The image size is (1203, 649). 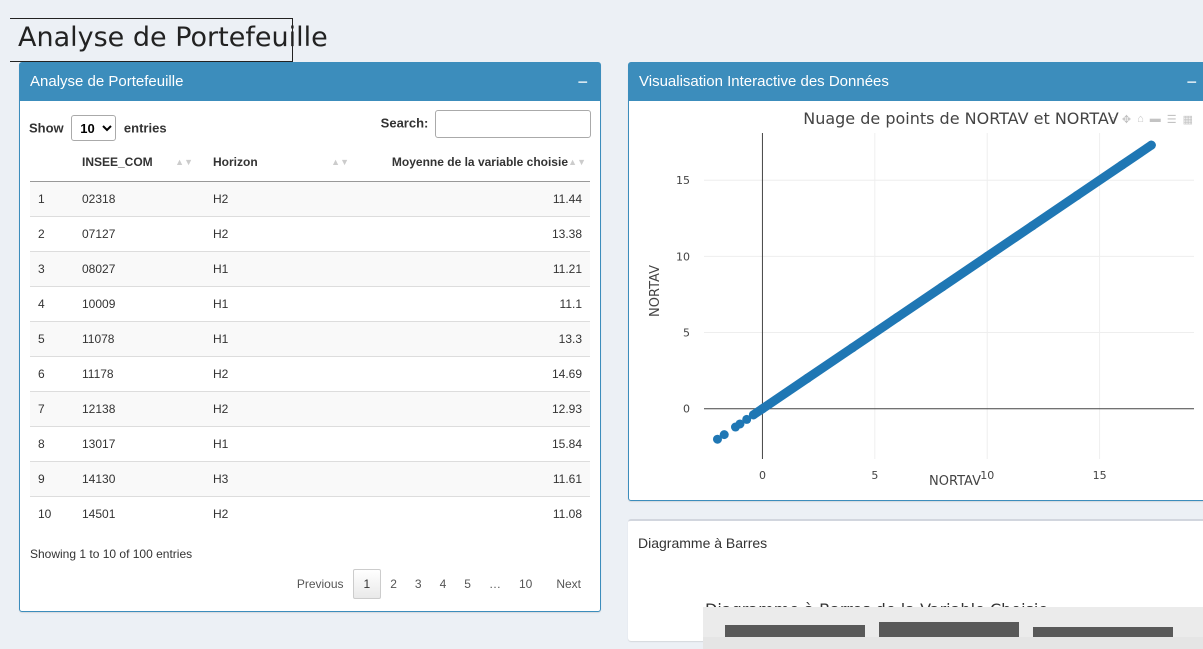 What do you see at coordinates (987, 475) in the screenshot?
I see `x-tick-label: 10` at bounding box center [987, 475].